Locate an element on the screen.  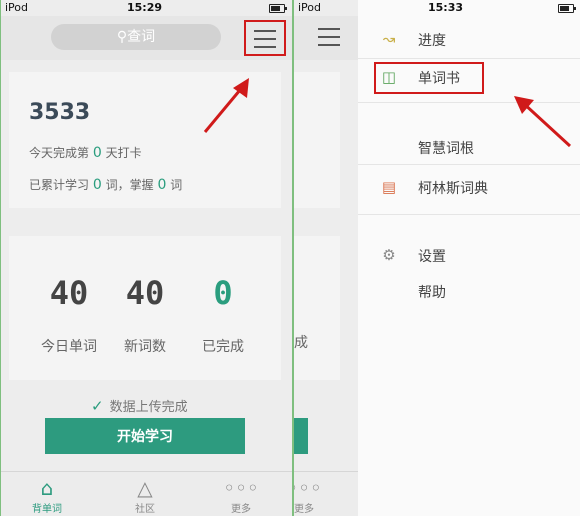
total-words: 3533 is located at coordinates (60, 112).